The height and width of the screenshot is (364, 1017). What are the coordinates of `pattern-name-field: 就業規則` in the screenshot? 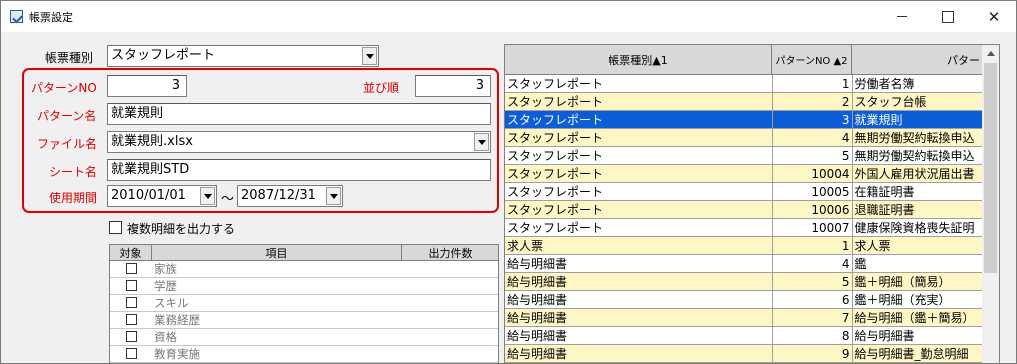 It's located at (299, 114).